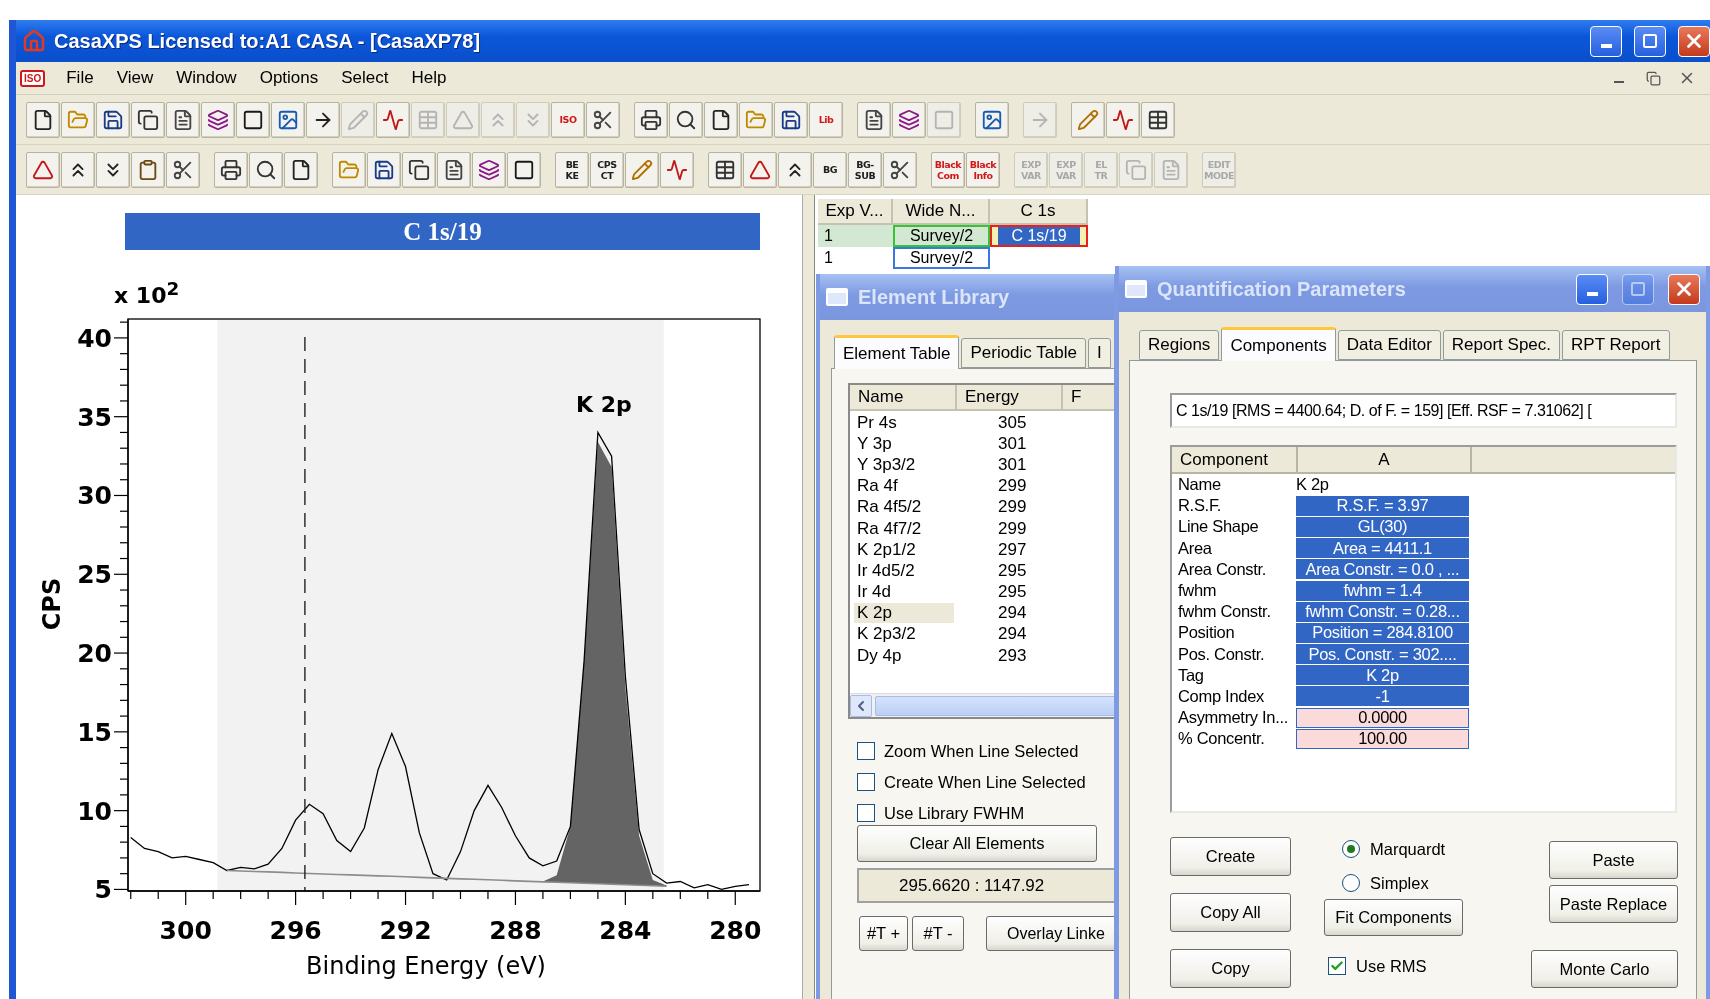 The image size is (1710, 999). Describe the element at coordinates (1235, 460) in the screenshot. I see `column-header: Component` at that location.